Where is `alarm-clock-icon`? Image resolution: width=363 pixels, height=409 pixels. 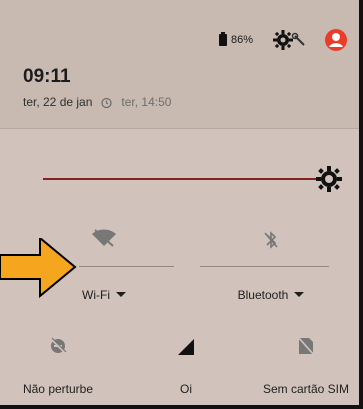 alarm-clock-icon is located at coordinates (107, 102).